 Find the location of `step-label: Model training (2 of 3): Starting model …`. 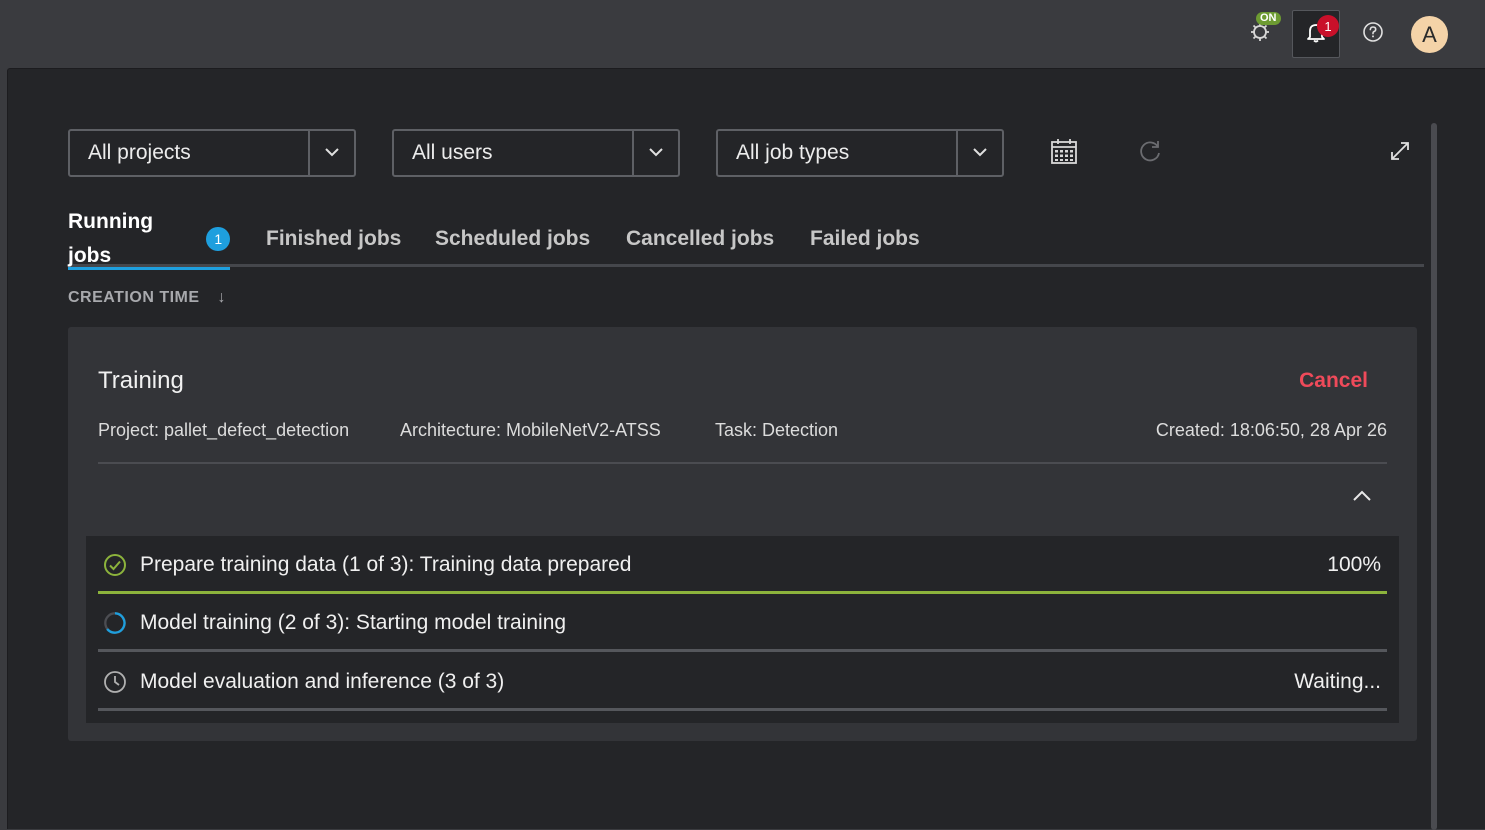

step-label: Model training (2 of 3): Starting model … is located at coordinates (353, 622).